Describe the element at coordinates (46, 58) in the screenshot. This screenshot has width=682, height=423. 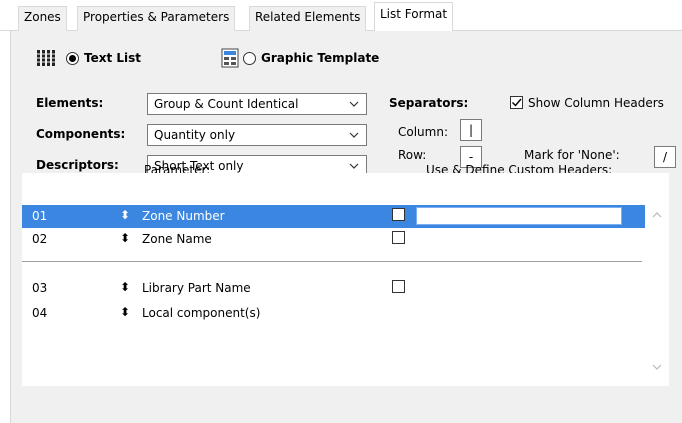
I see `text-list-icon` at that location.